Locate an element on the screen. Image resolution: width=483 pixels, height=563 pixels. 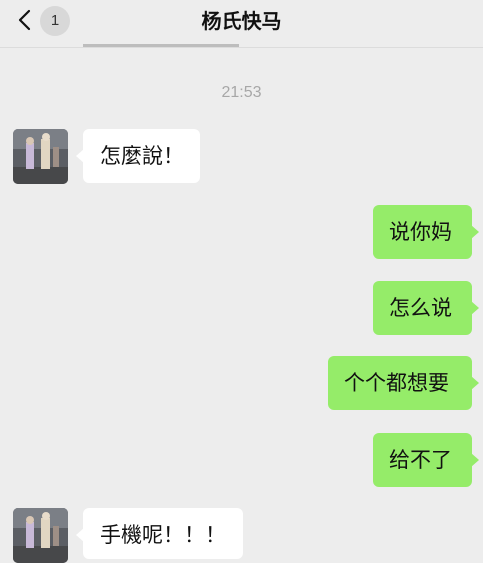
message-bubble-received: 怎麼說！ is located at coordinates (138, 156).